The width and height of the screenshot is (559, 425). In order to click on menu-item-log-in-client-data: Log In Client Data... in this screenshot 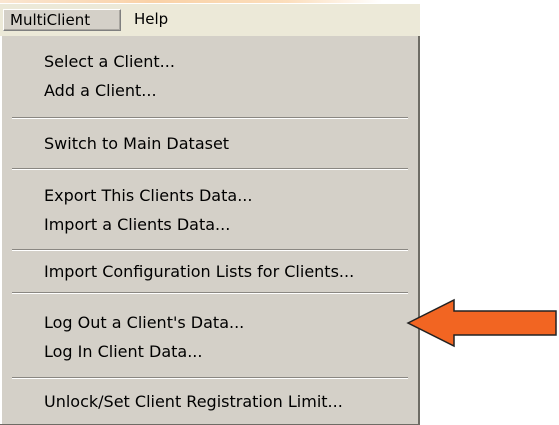, I will do `click(123, 352)`.